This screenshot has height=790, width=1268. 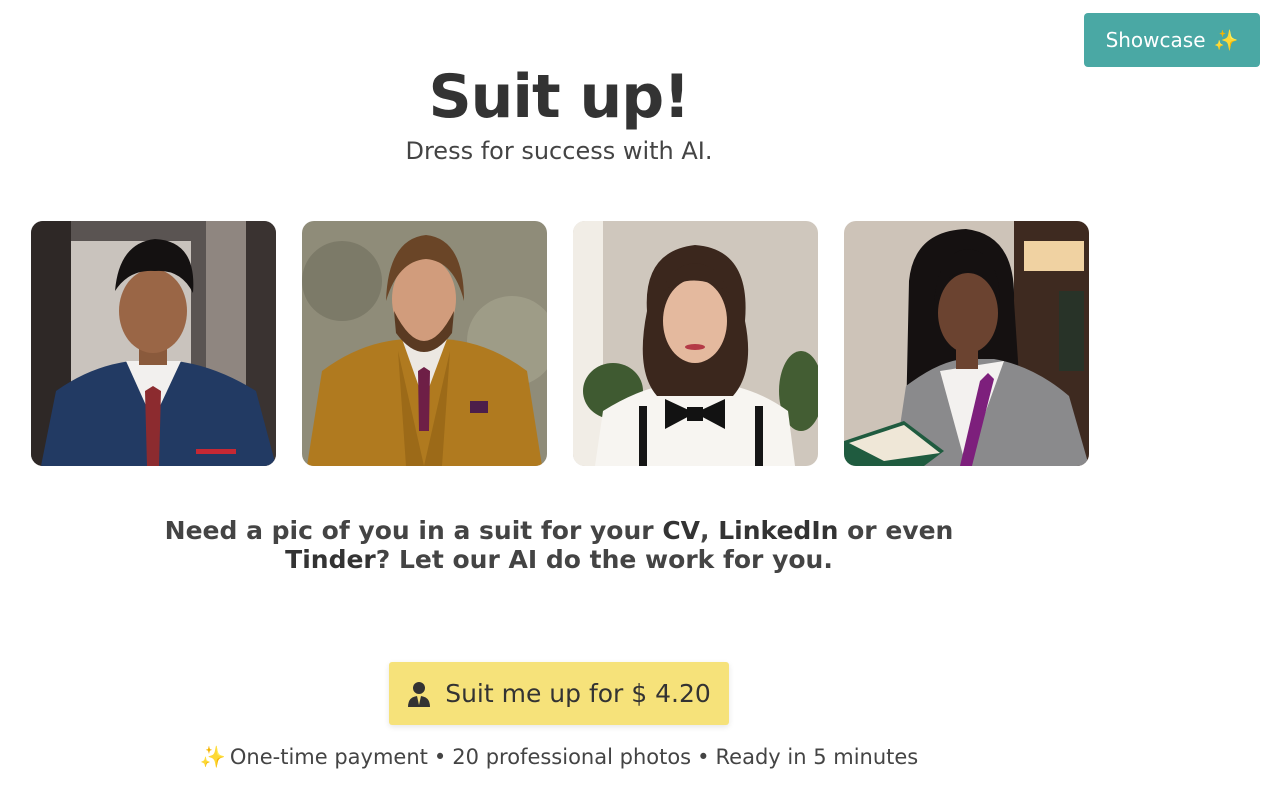 I want to click on woman-bowtie-photo, so click(x=695, y=343).